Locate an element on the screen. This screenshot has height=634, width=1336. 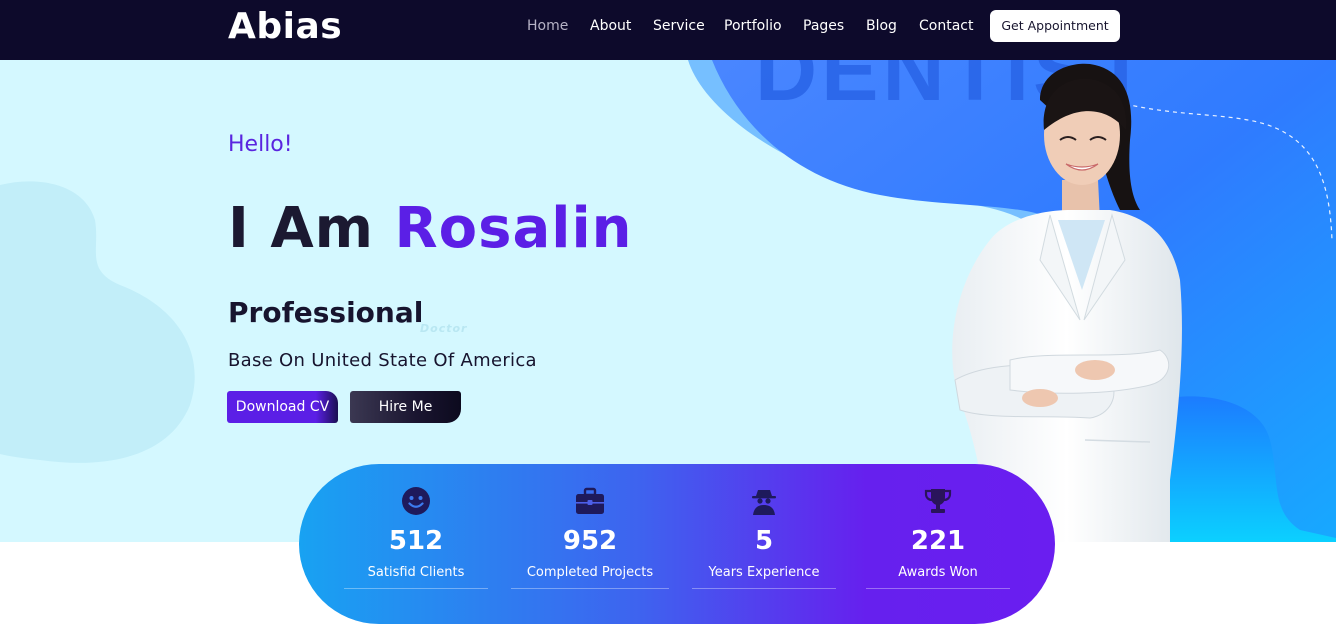
smile-icon is located at coordinates (416, 501).